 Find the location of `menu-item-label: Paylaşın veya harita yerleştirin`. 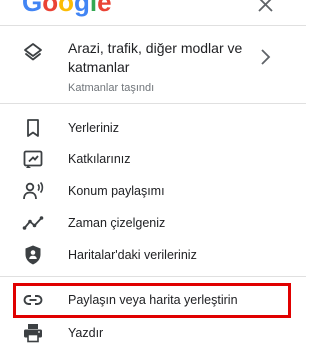

menu-item-label: Paylaşın veya harita yerleştirin is located at coordinates (153, 300).